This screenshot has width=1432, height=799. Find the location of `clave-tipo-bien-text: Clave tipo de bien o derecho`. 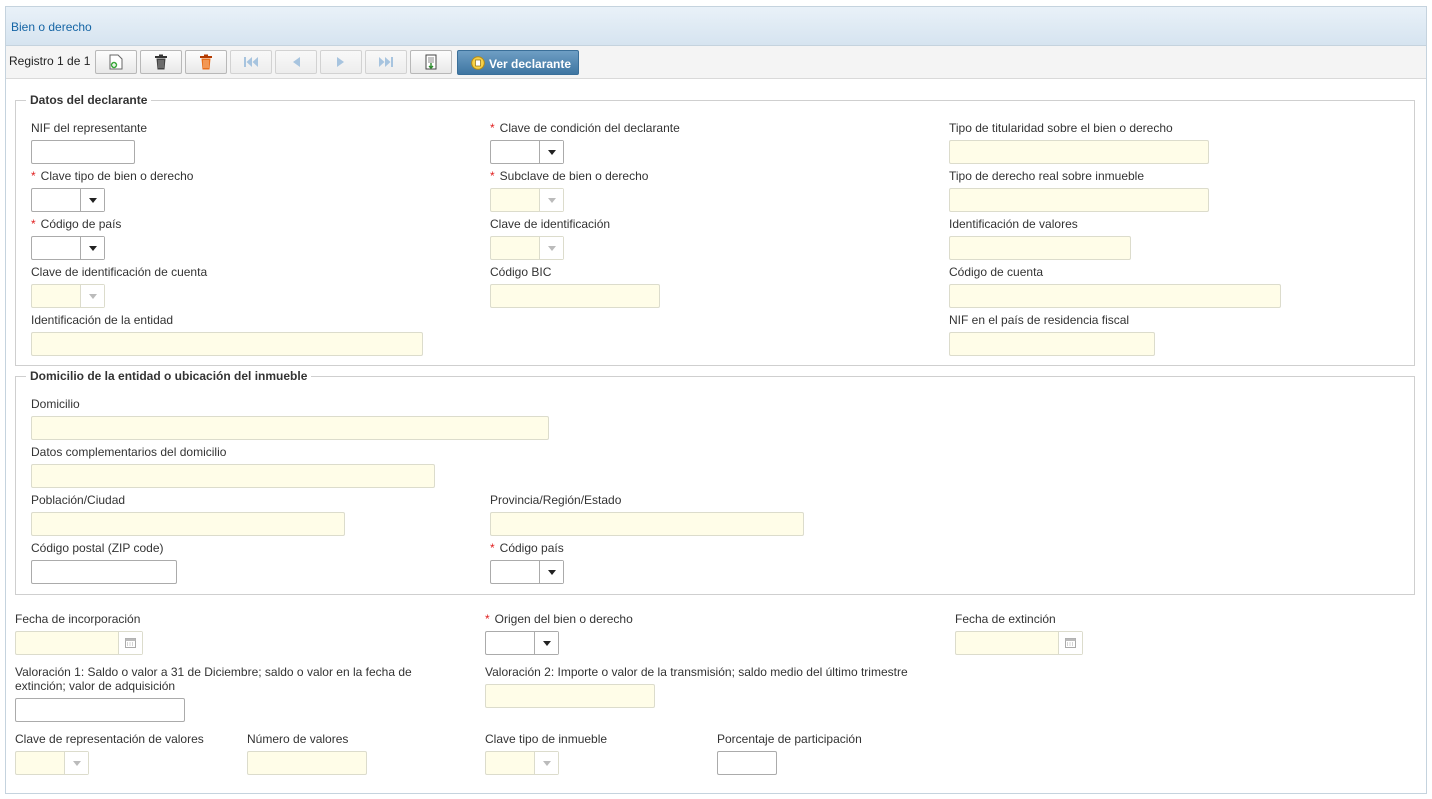

clave-tipo-bien-text: Clave tipo de bien o derecho is located at coordinates (117, 176).